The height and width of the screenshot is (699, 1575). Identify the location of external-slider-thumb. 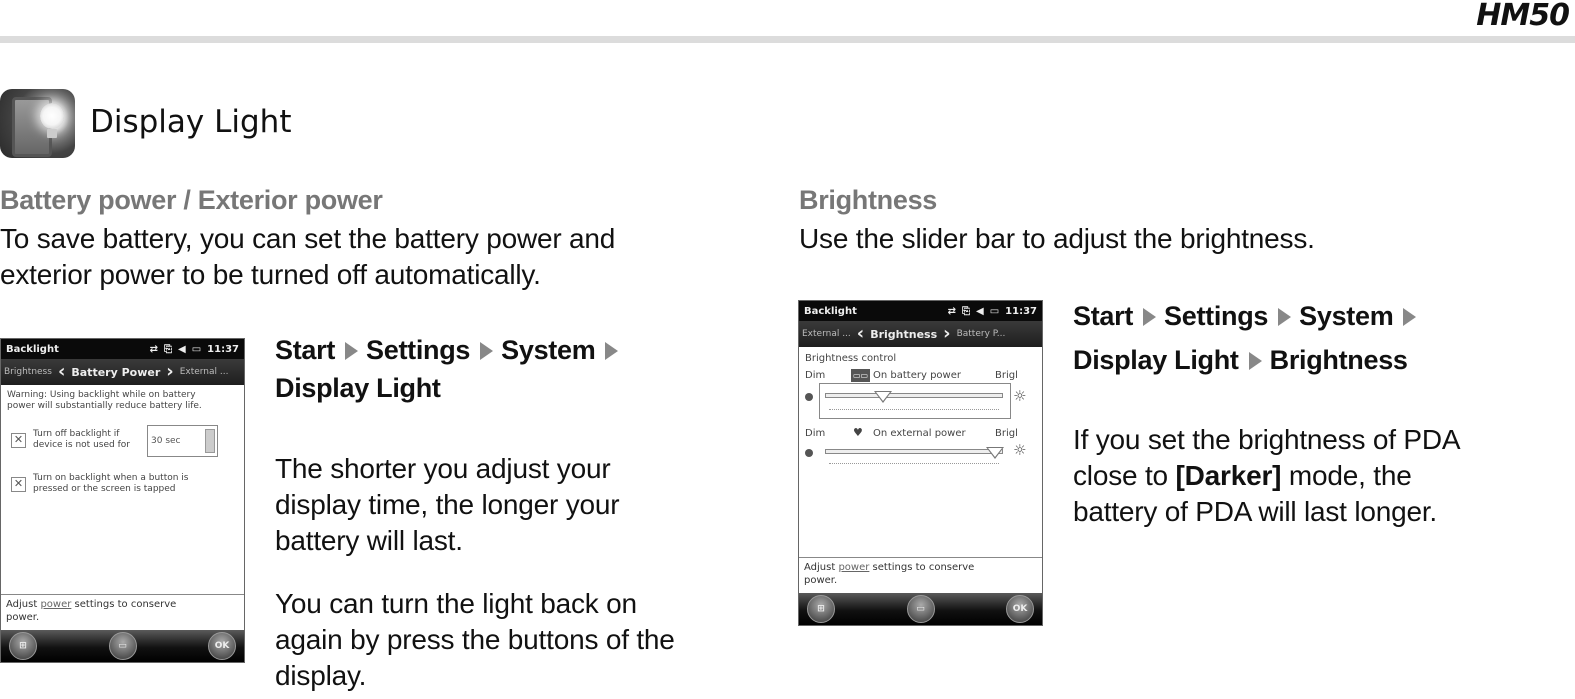
(995, 453).